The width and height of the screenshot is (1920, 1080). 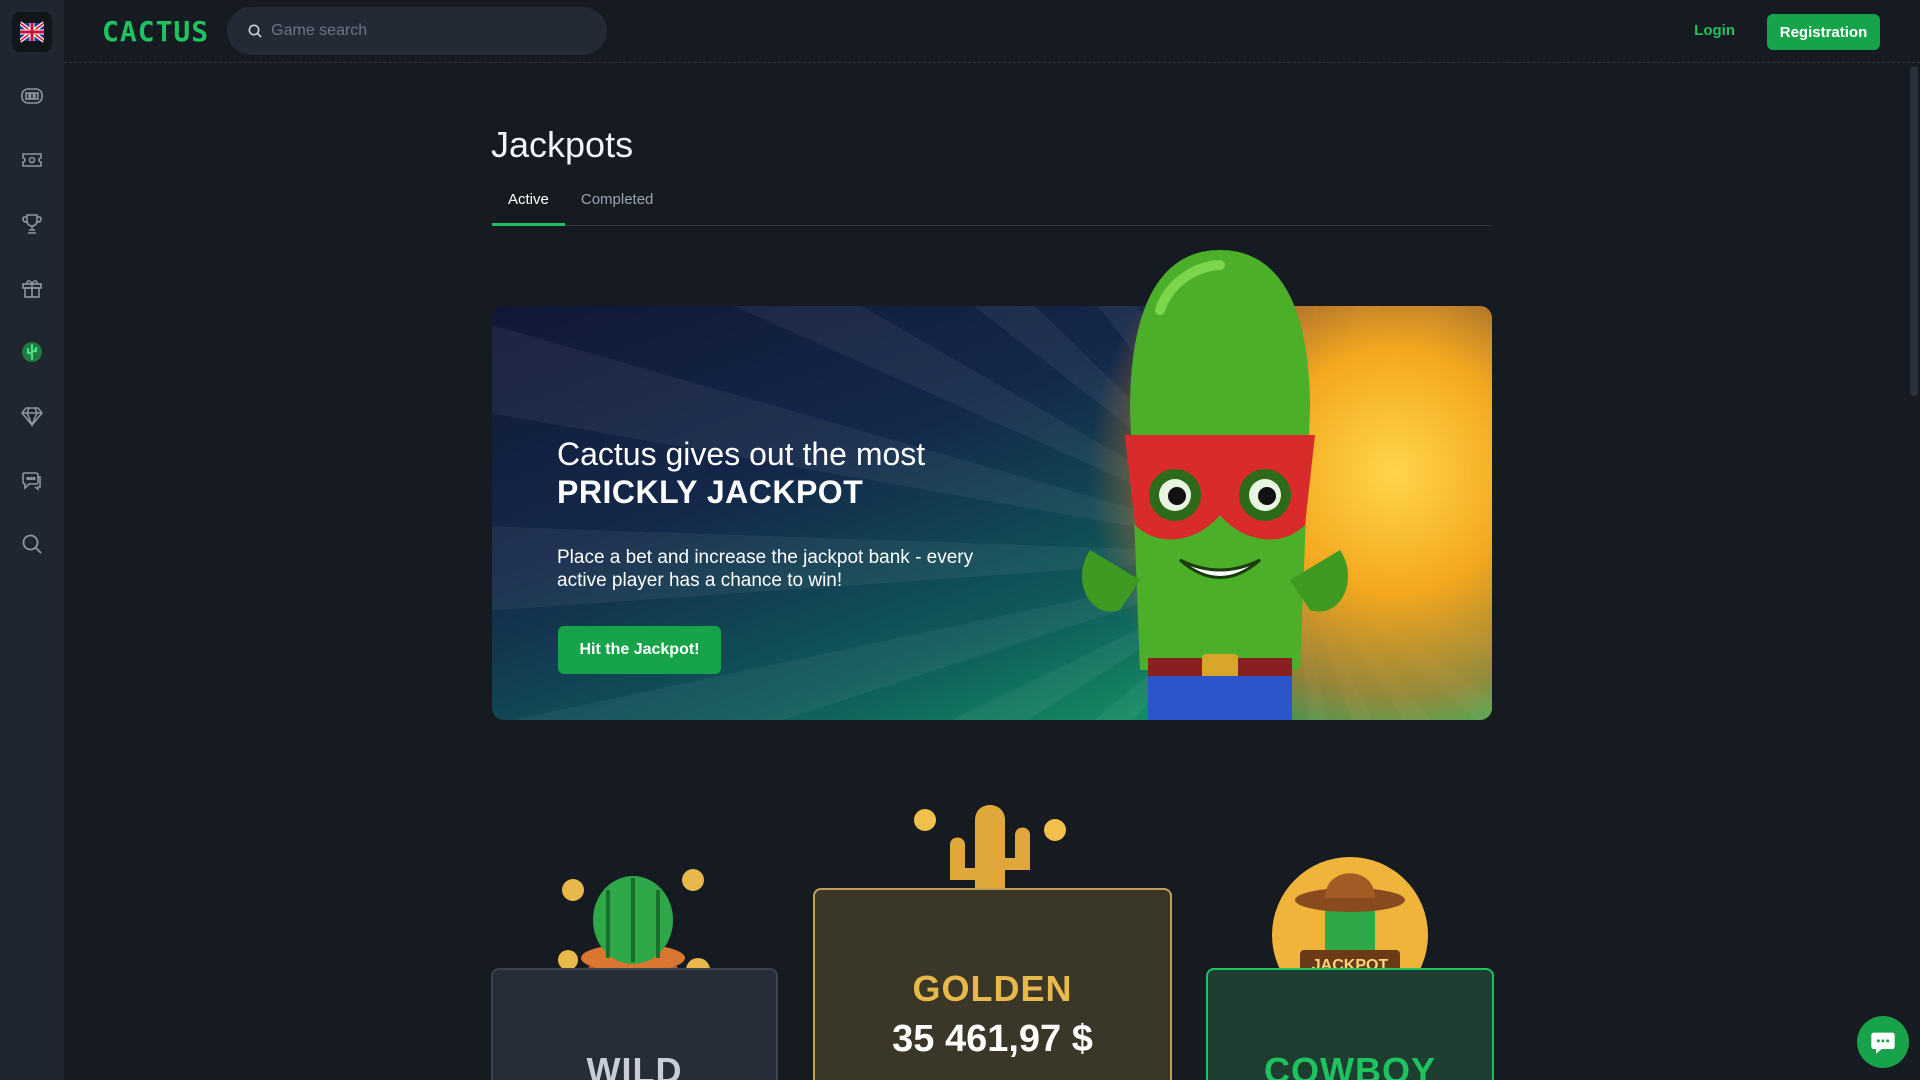 What do you see at coordinates (155, 31) in the screenshot?
I see `cactus-logo: CACTUS` at bounding box center [155, 31].